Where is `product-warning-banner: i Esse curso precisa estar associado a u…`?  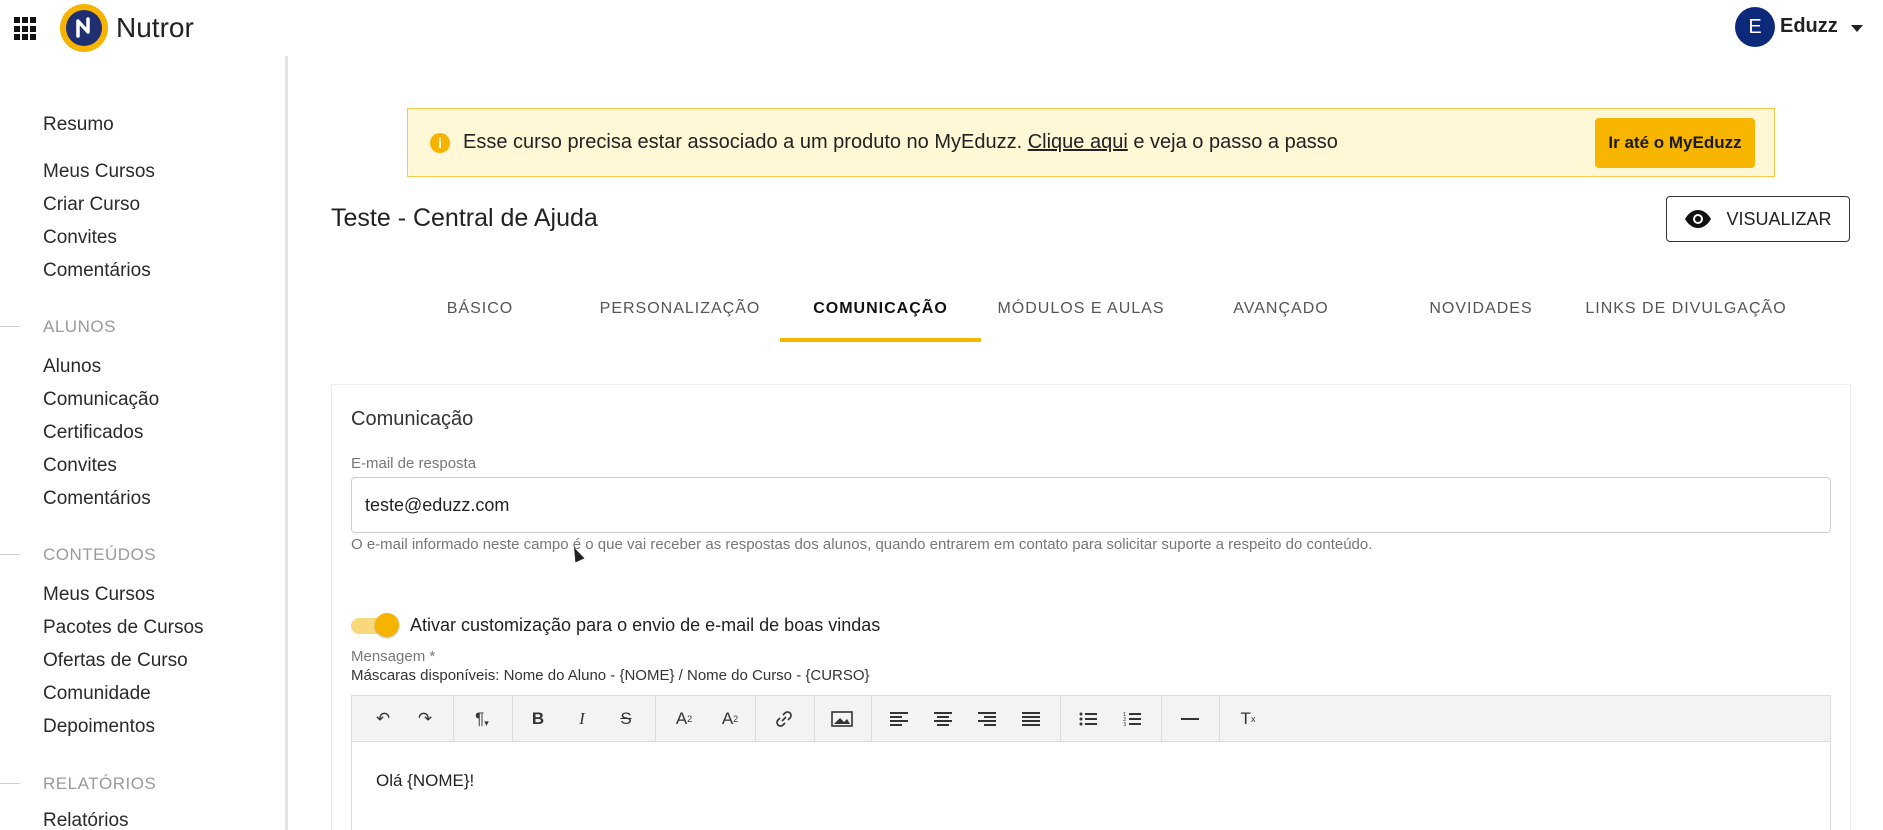 product-warning-banner: i Esse curso precisa estar associado a u… is located at coordinates (1091, 142).